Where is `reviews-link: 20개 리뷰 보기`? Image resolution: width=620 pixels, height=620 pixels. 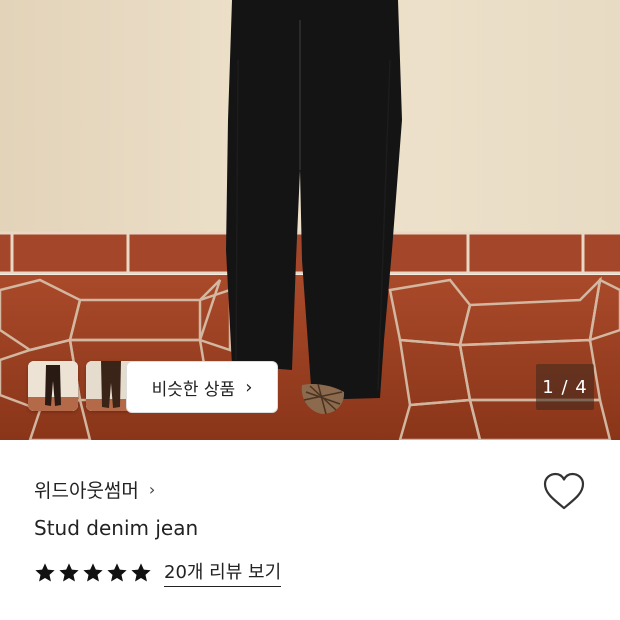
reviews-link: 20개 리뷰 보기 is located at coordinates (223, 572).